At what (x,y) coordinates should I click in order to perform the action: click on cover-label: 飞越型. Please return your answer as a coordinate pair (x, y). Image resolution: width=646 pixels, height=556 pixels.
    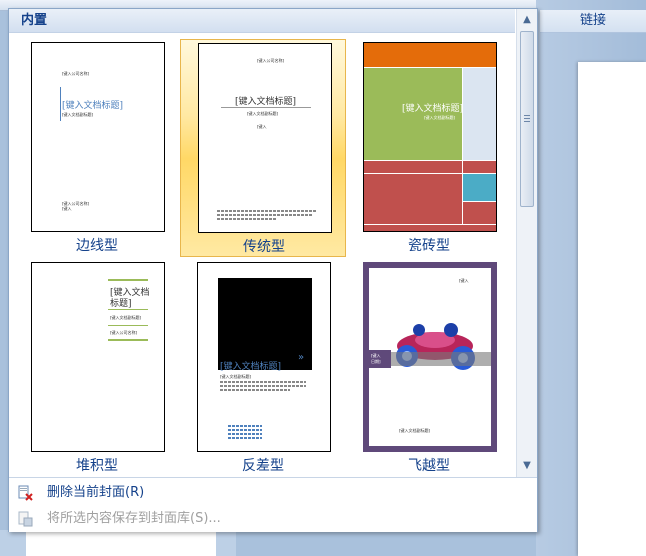
    Looking at the image, I should click on (429, 466).